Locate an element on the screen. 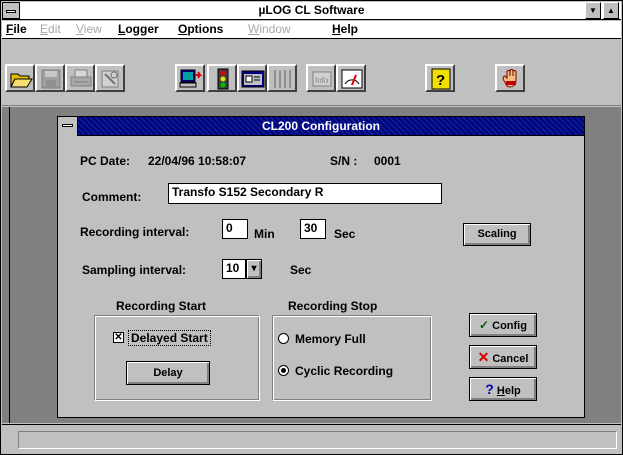 This screenshot has width=623, height=455. delay-button: Delay is located at coordinates (168, 373).